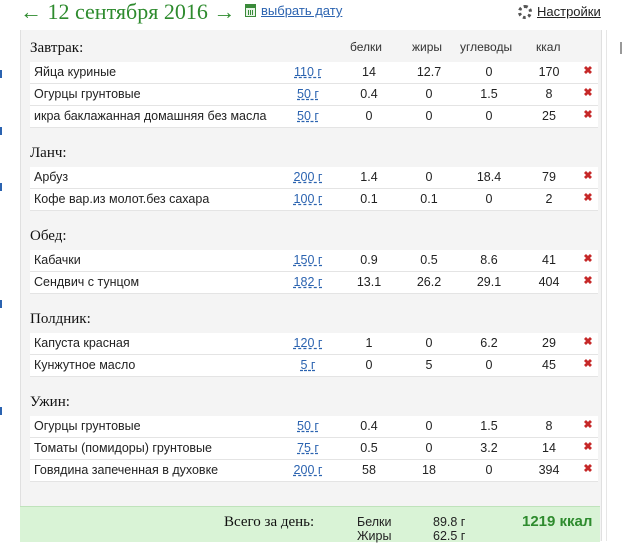  Describe the element at coordinates (369, 199) in the screenshot. I see `protein-value: 0.1` at that location.